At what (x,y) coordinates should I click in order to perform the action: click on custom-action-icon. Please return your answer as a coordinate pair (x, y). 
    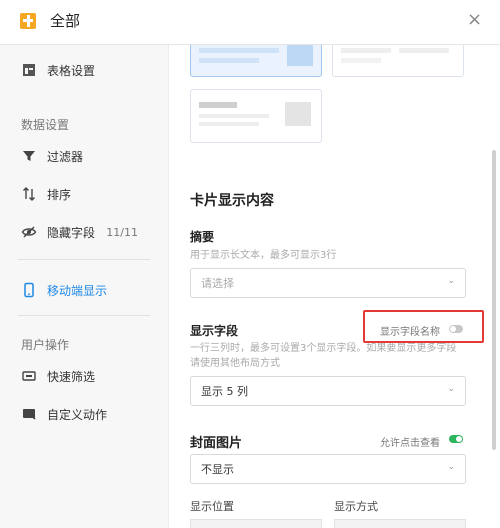
    Looking at the image, I should click on (29, 414).